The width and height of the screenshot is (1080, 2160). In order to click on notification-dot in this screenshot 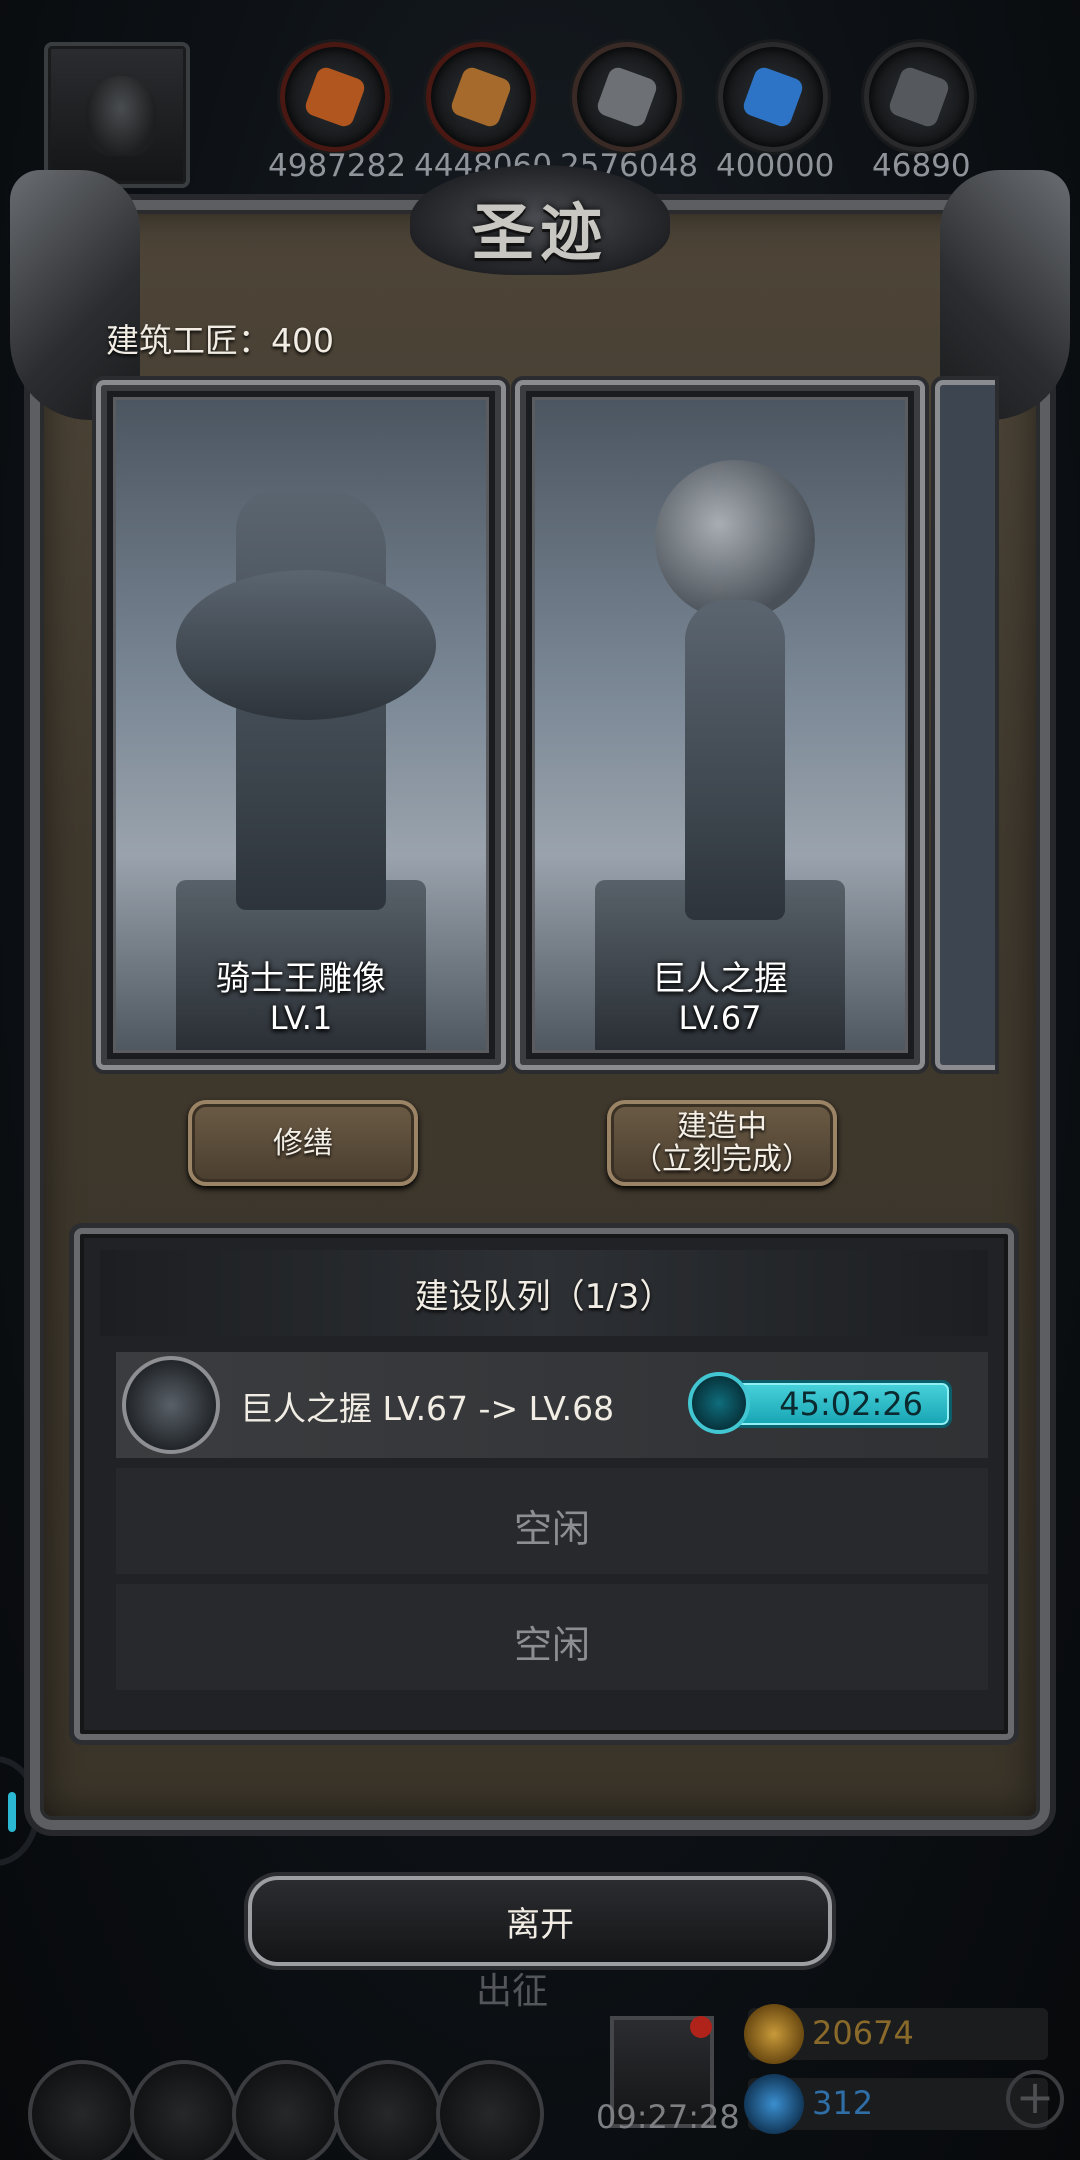, I will do `click(701, 2027)`.